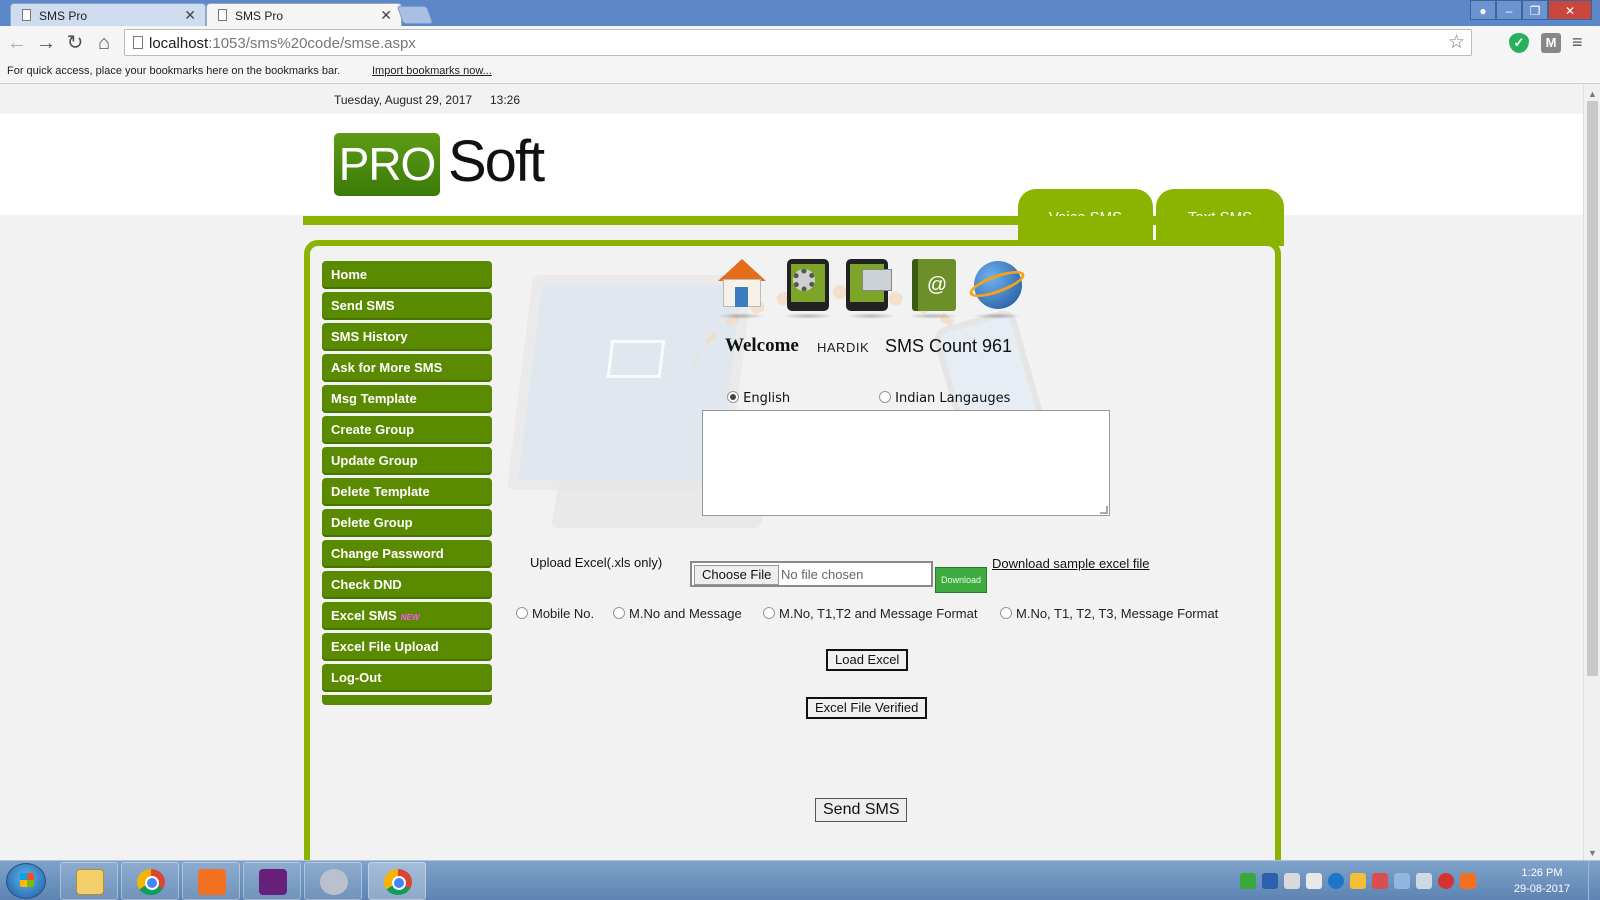 Image resolution: width=1600 pixels, height=900 pixels. What do you see at coordinates (867, 660) in the screenshot?
I see `load-excel-button: Load Excel` at bounding box center [867, 660].